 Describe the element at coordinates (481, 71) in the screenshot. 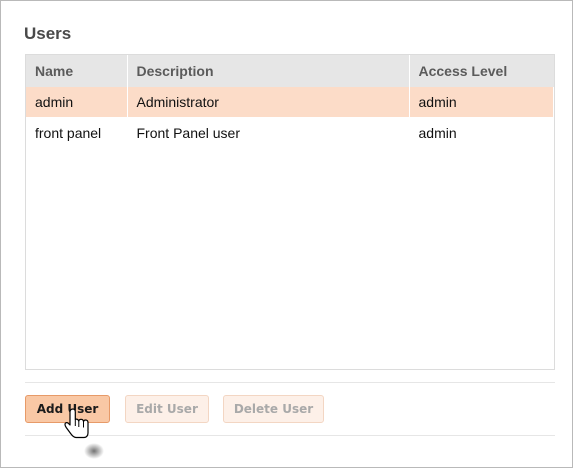

I see `column-header-access-level: Access Level` at that location.